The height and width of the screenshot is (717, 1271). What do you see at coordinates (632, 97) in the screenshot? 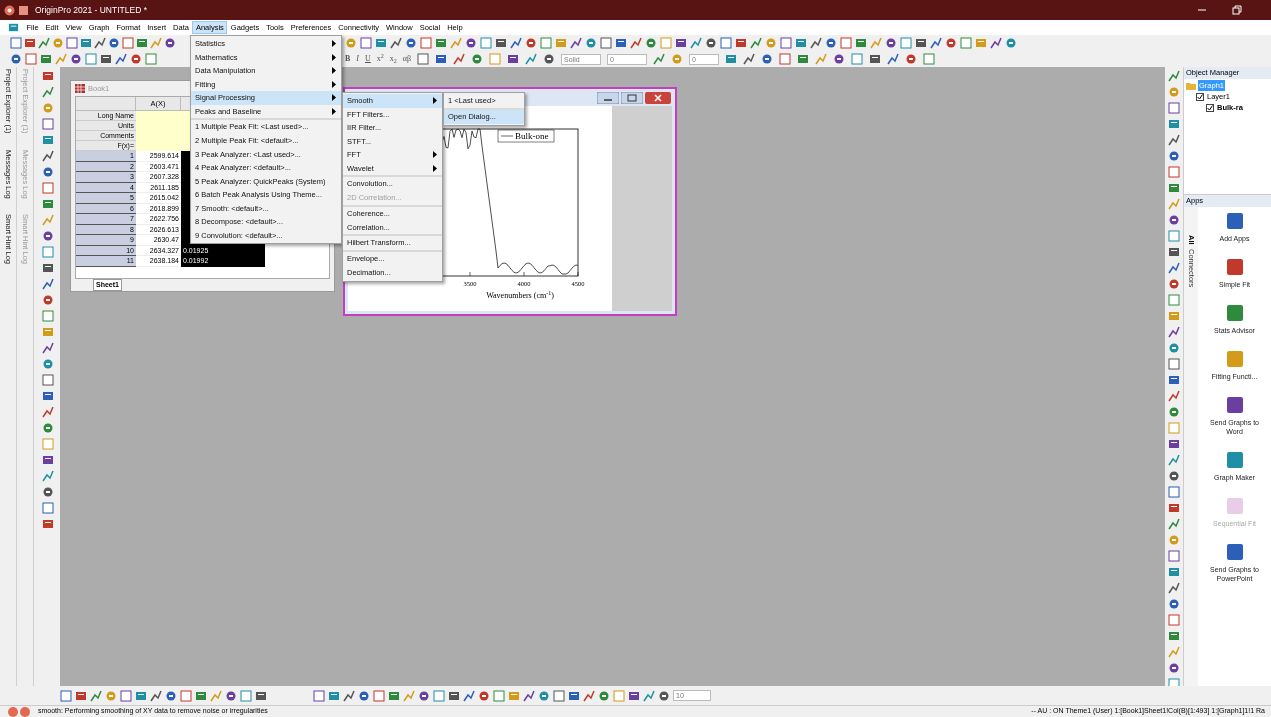
I see `maximize-icon` at bounding box center [632, 97].